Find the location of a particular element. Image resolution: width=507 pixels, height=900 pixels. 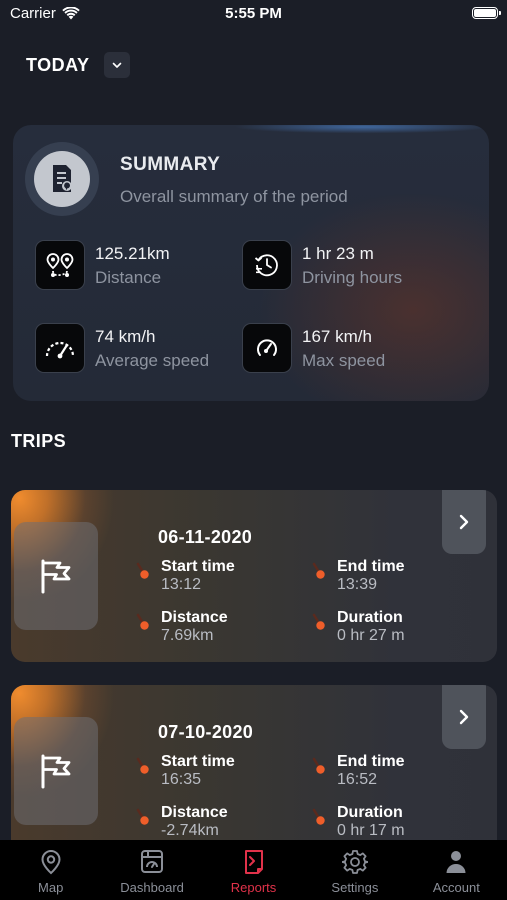

period-label: TODAY is located at coordinates (58, 64).